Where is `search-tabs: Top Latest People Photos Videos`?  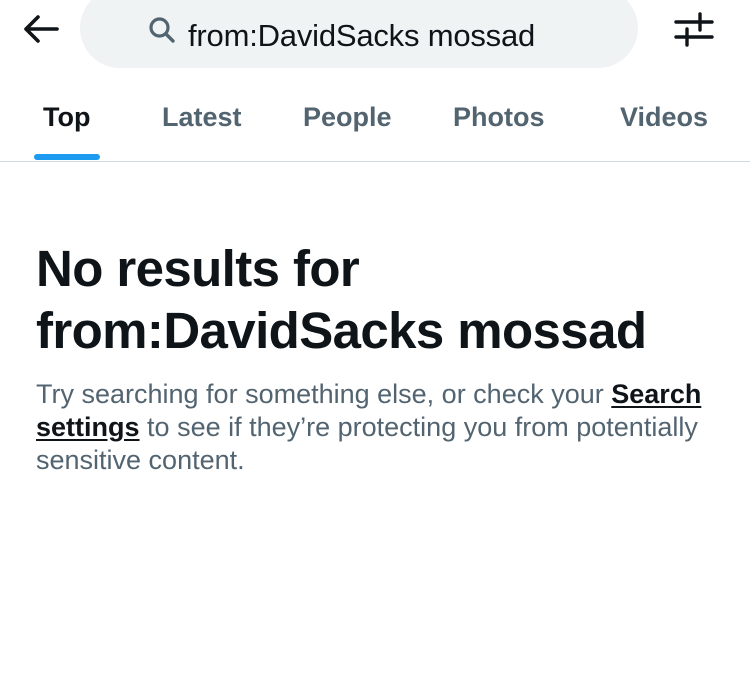
search-tabs: Top Latest People Photos Videos is located at coordinates (375, 126).